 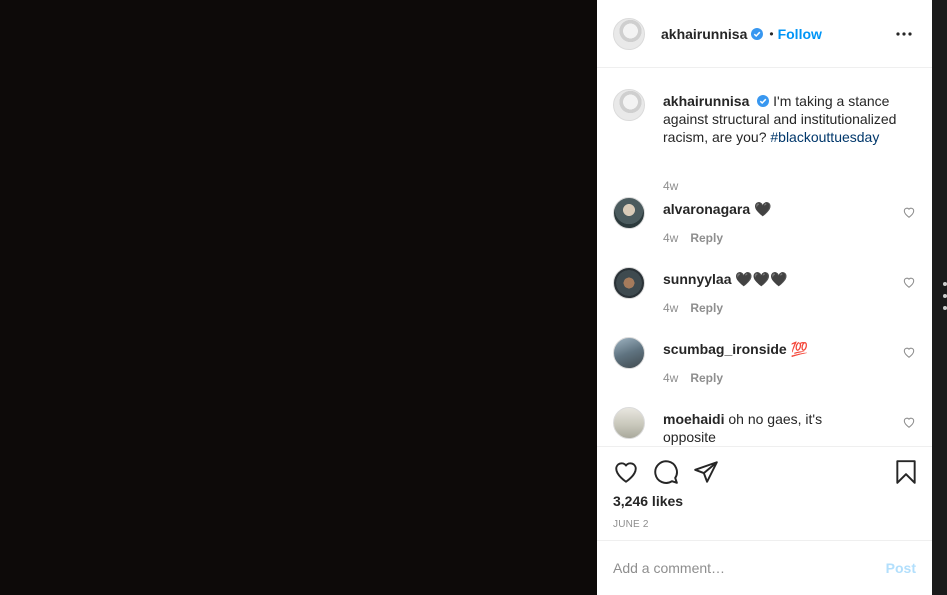 What do you see at coordinates (824, 137) in the screenshot?
I see `hashtag-link: #blackouttuesday` at bounding box center [824, 137].